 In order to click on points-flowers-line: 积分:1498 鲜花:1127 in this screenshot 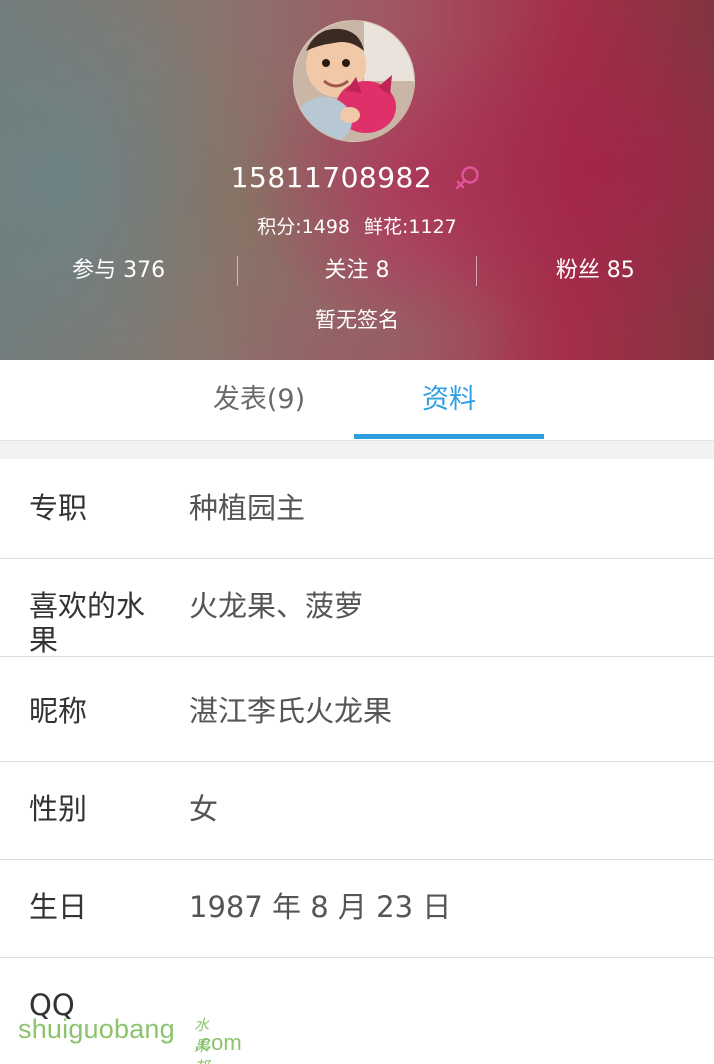, I will do `click(357, 227)`.